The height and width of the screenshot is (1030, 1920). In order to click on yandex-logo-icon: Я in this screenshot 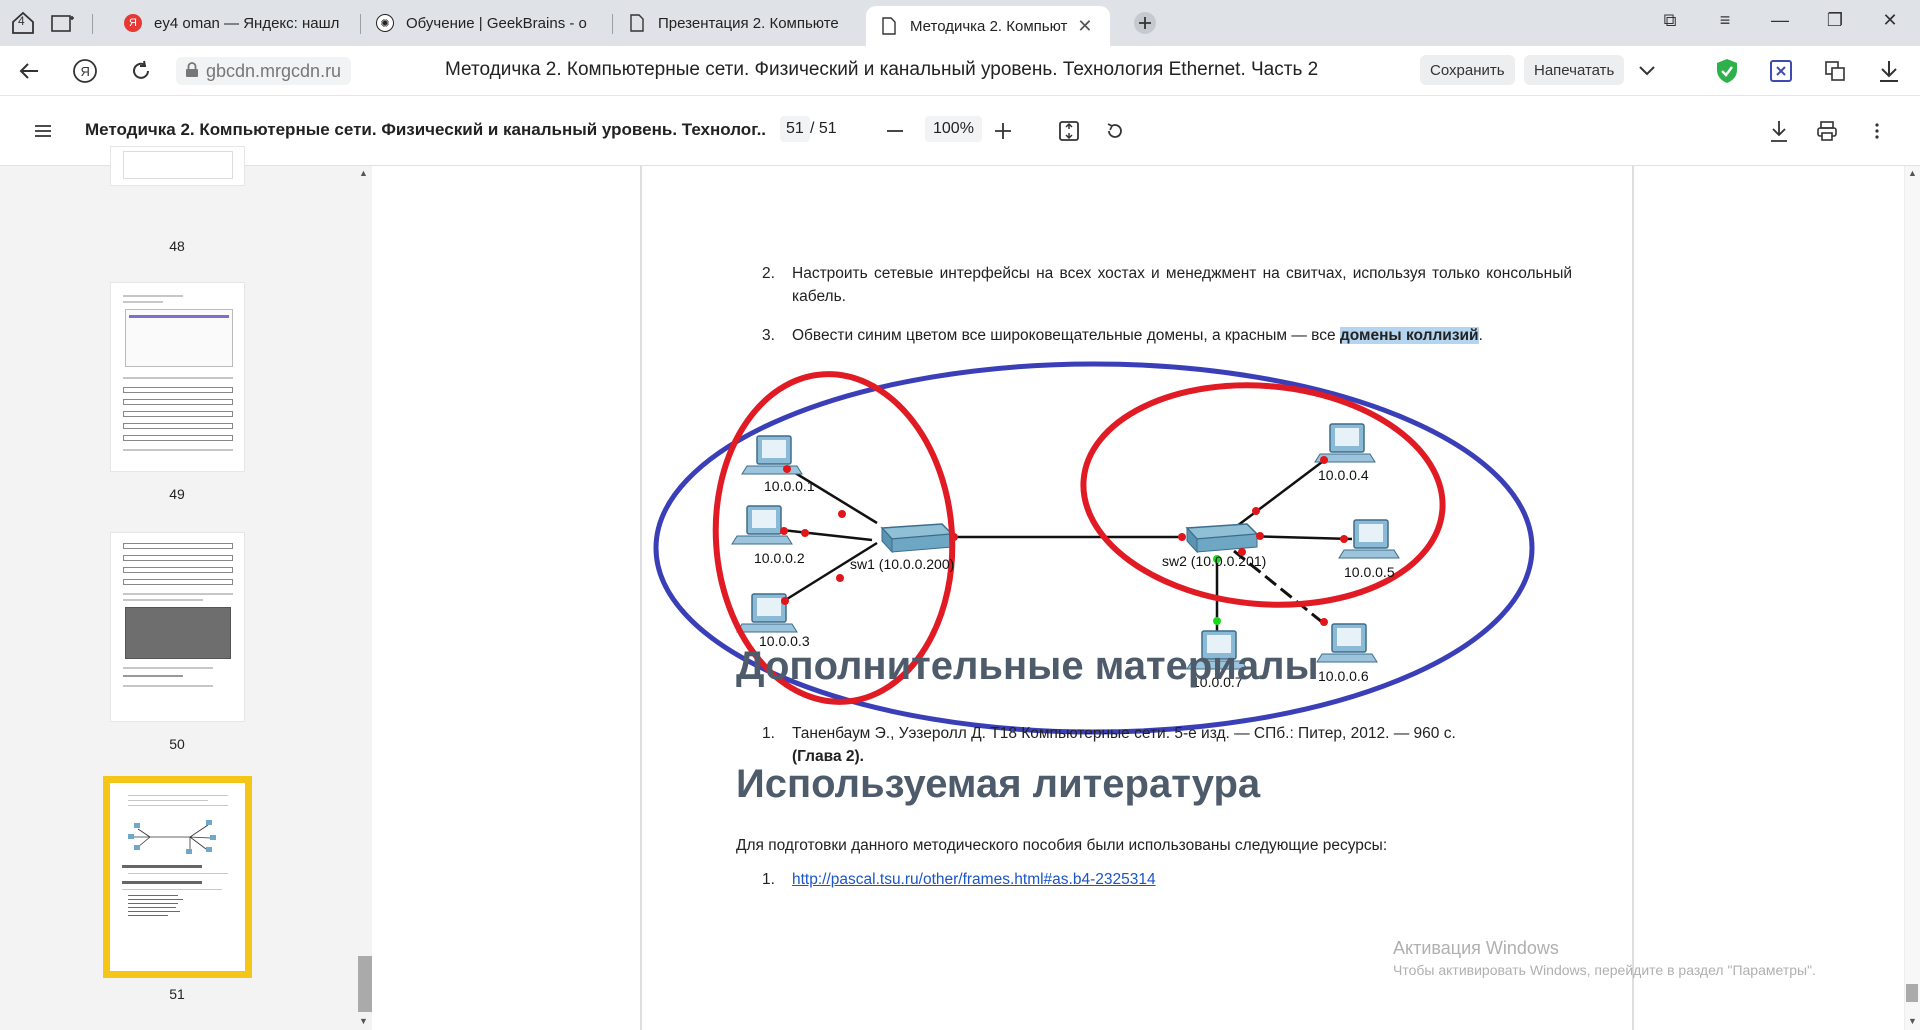, I will do `click(85, 71)`.